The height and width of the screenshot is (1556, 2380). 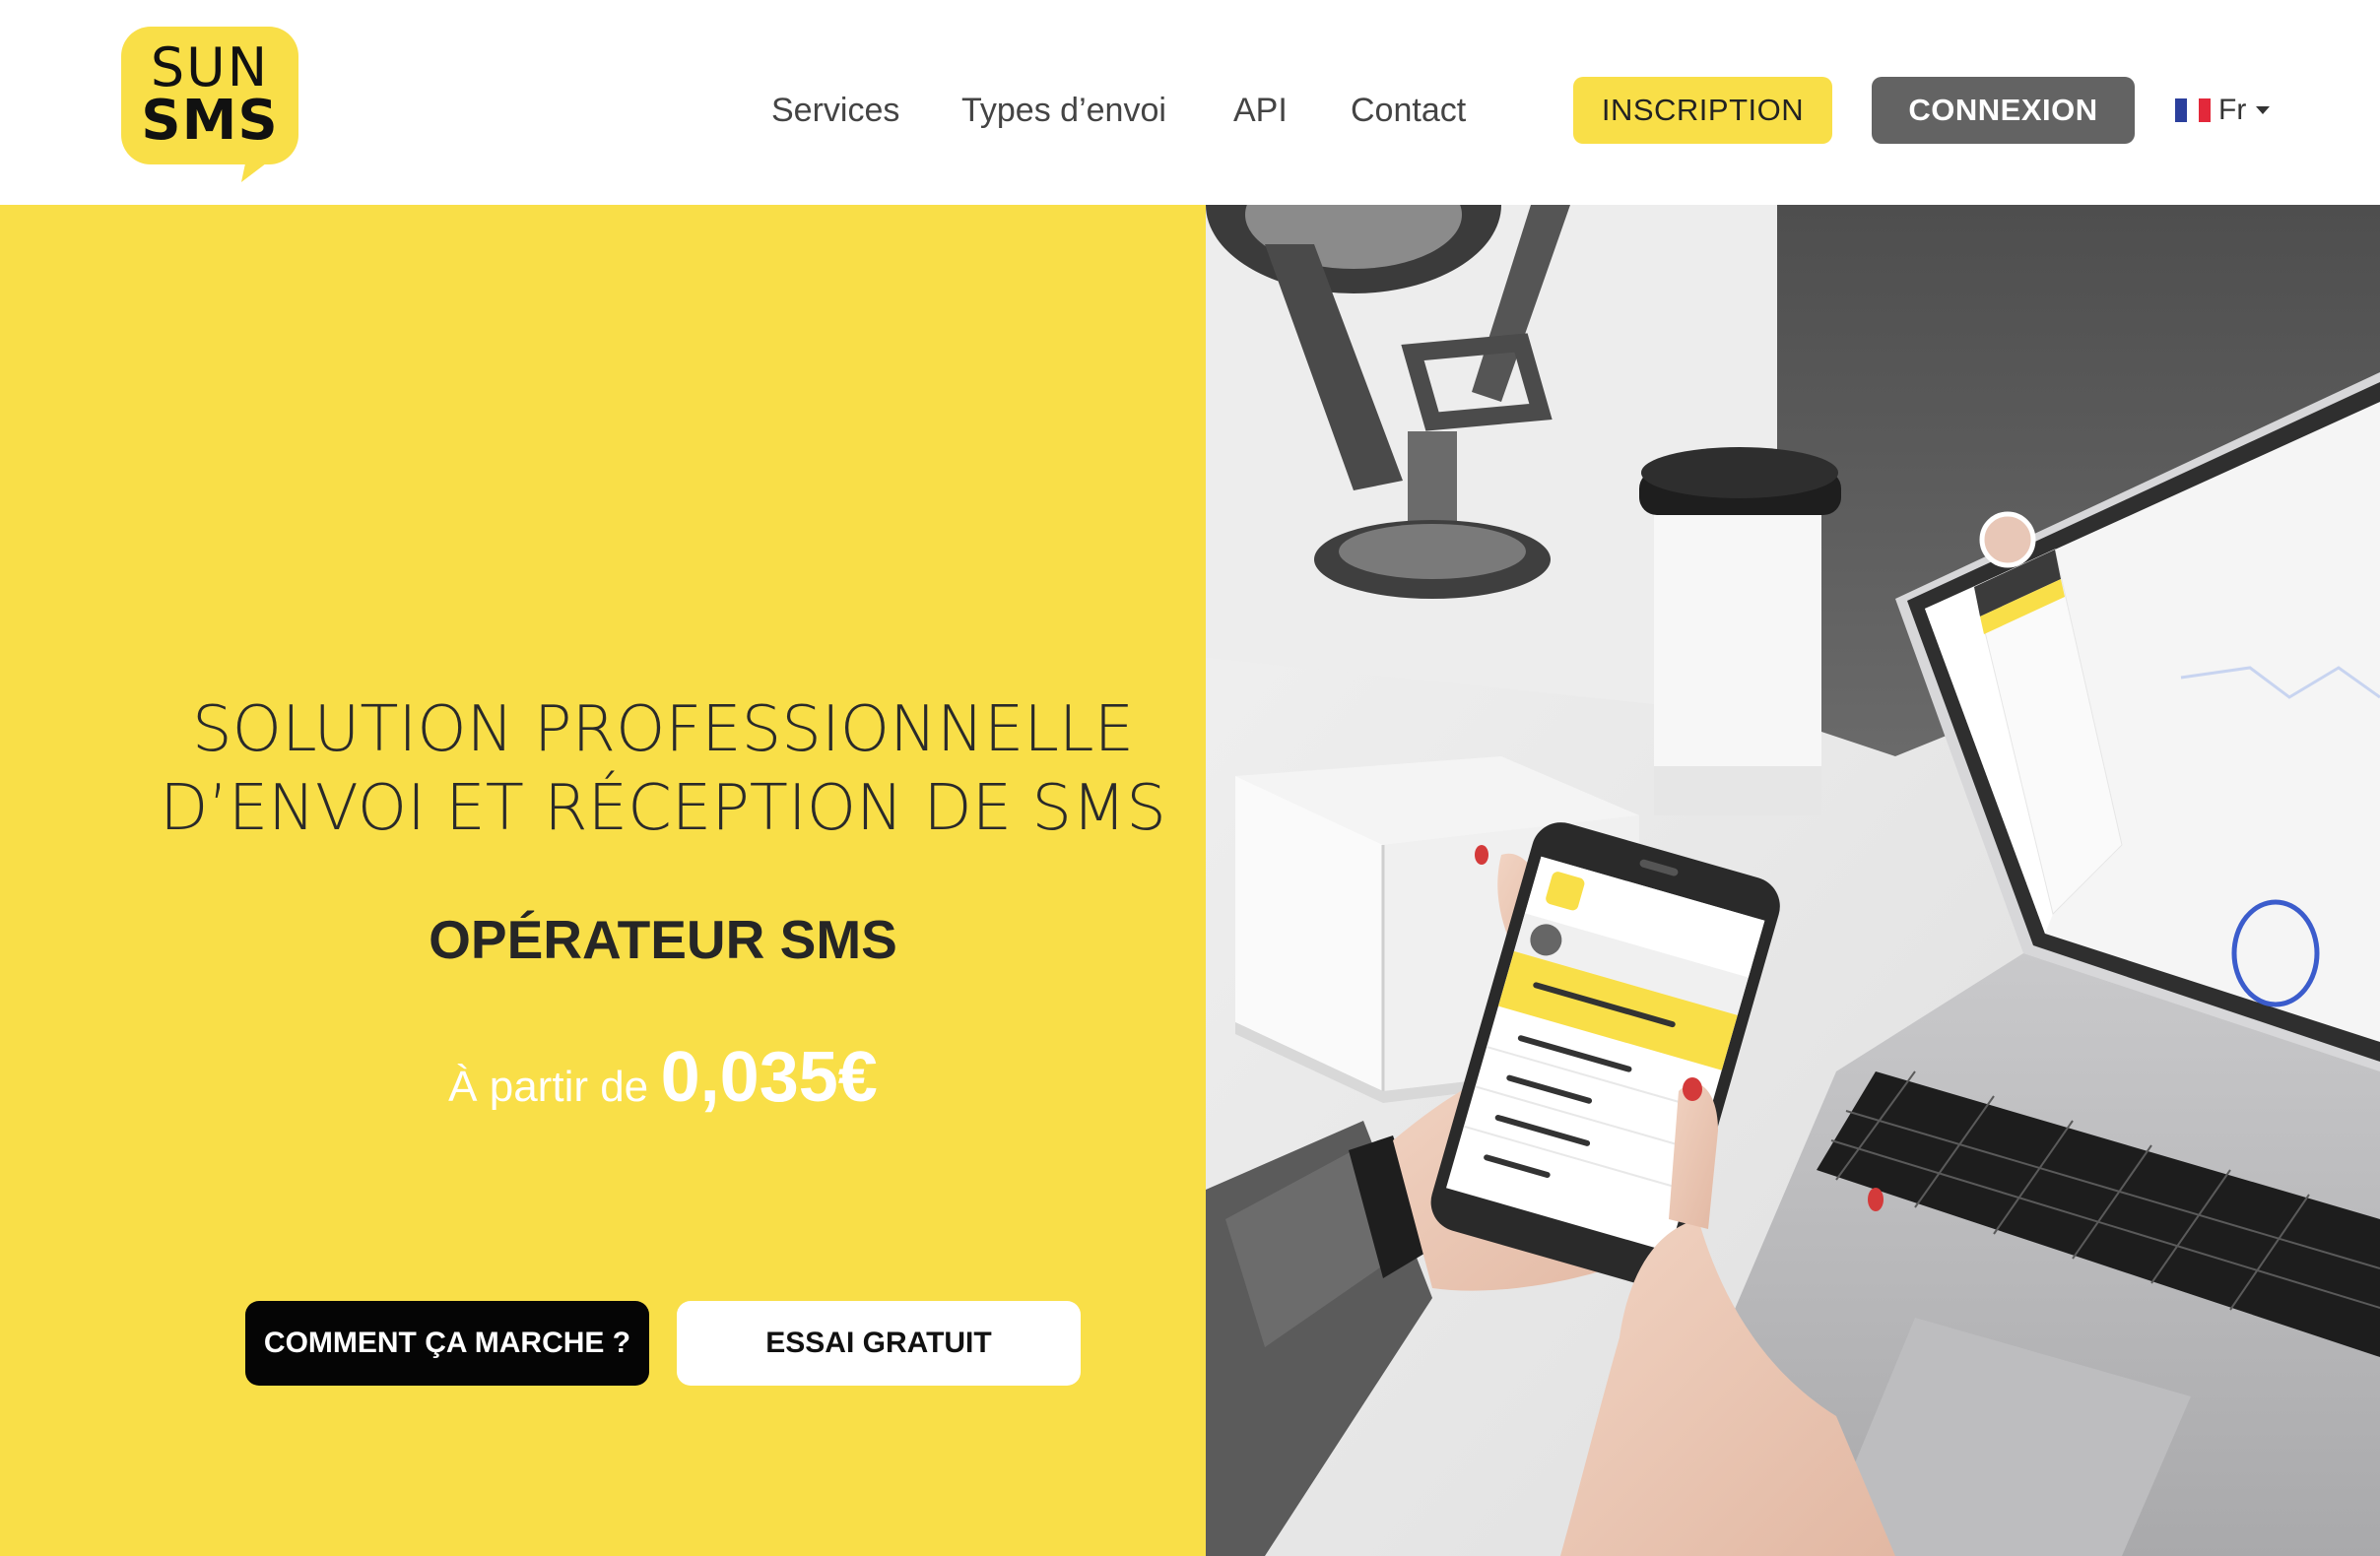 I want to click on logo-text-sms: SMS, so click(x=210, y=121).